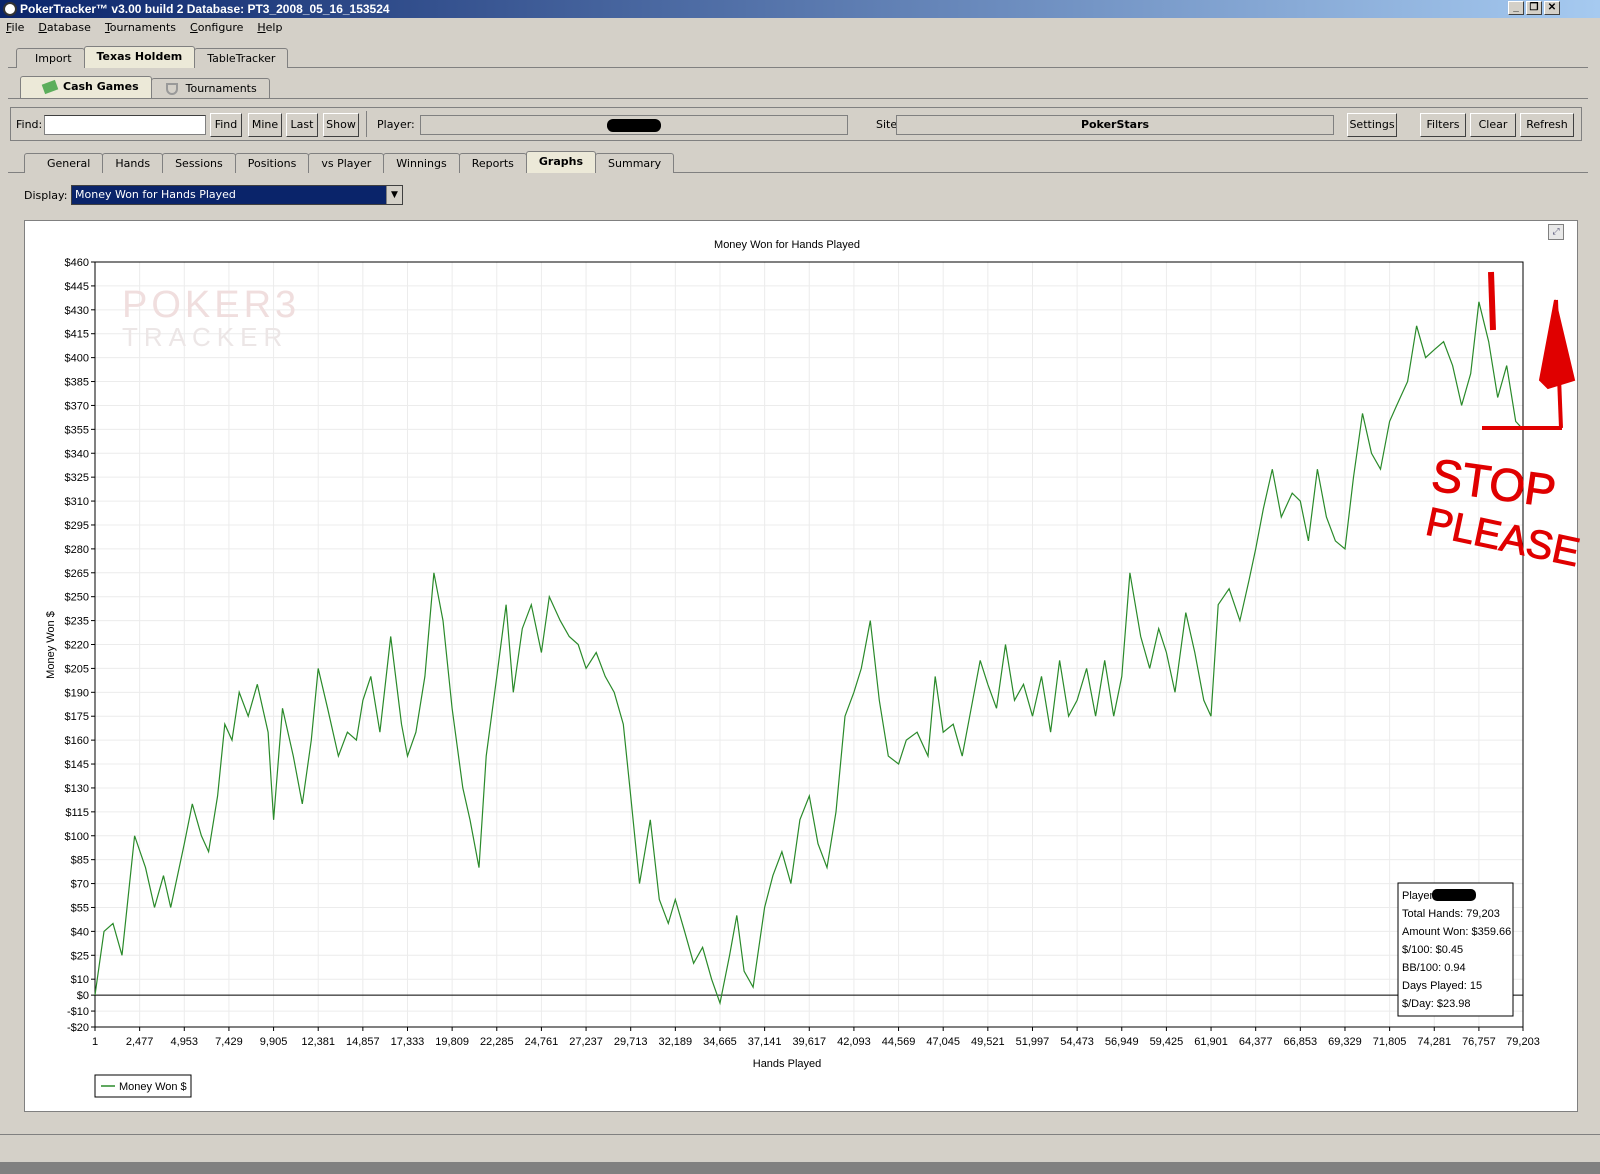 The image size is (1600, 1174). I want to click on sub-tabs: Cash Games Tournaments, so click(145, 87).